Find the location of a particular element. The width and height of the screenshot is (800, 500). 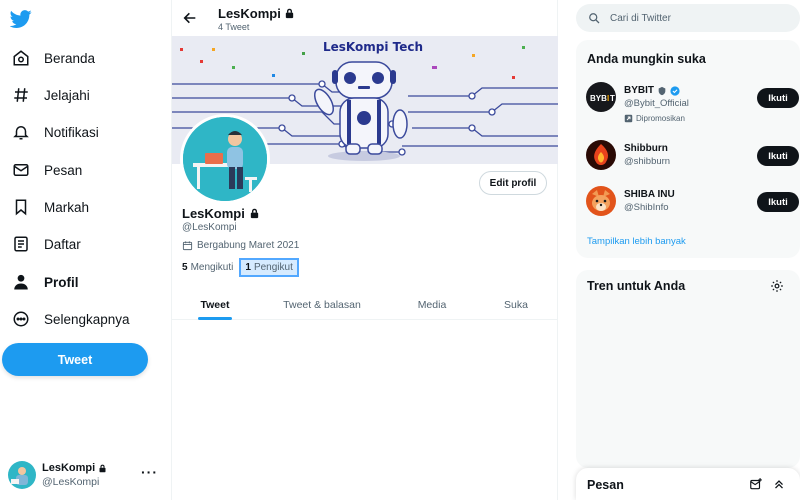

following-count: 5 is located at coordinates (185, 267).